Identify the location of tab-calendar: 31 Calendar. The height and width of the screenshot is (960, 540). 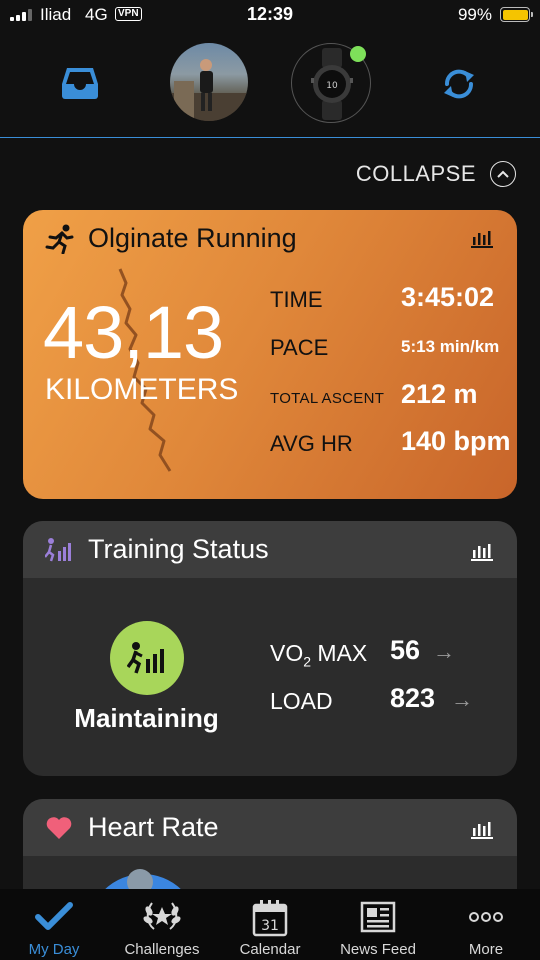
(270, 924).